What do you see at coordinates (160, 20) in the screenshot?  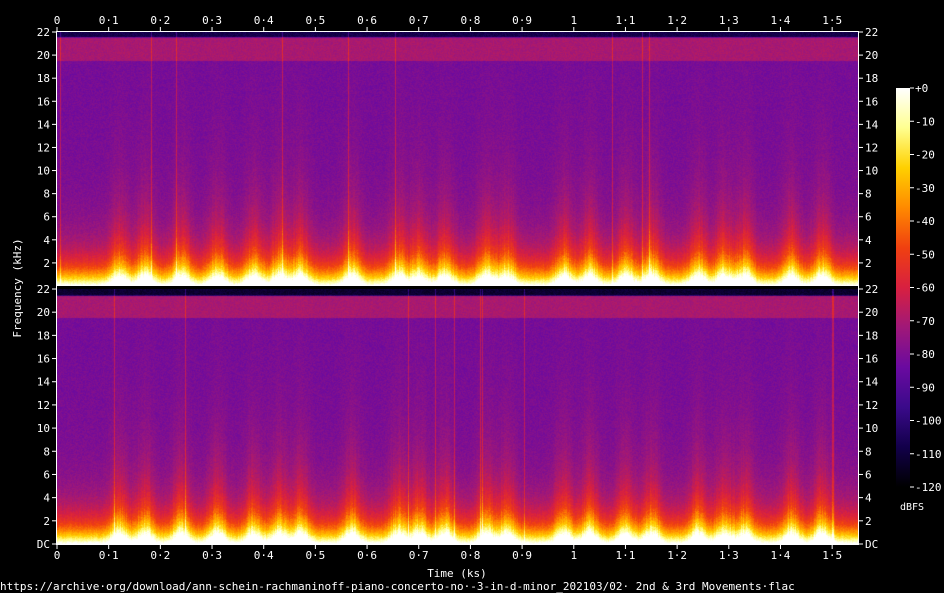 I see `x-tick-label-top: 0·2` at bounding box center [160, 20].